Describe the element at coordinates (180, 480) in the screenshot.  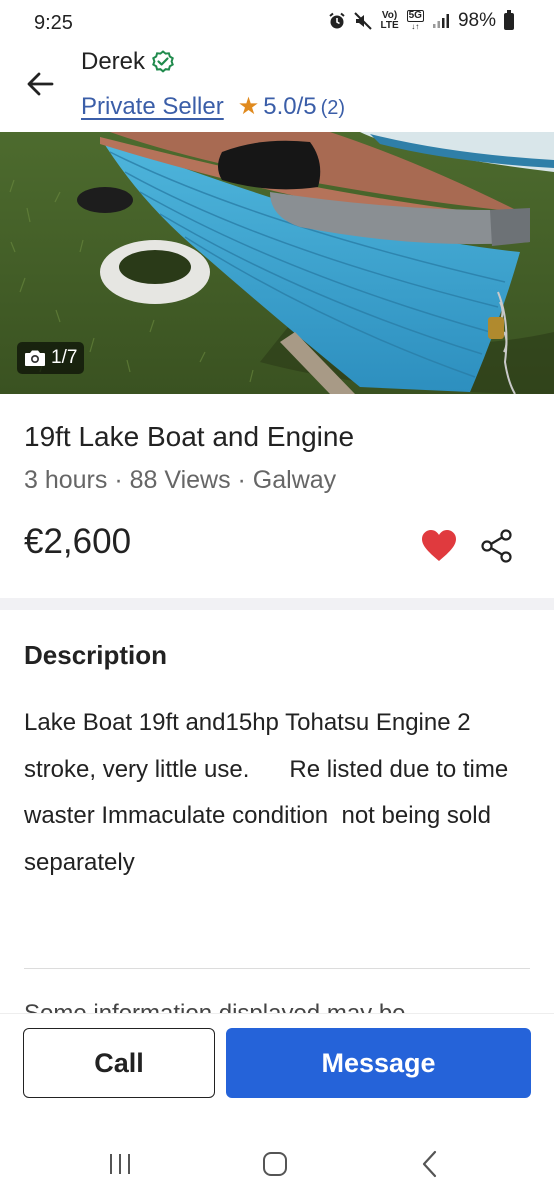
I see `listing-meta: 3 hours · 88 Views · Galway` at that location.